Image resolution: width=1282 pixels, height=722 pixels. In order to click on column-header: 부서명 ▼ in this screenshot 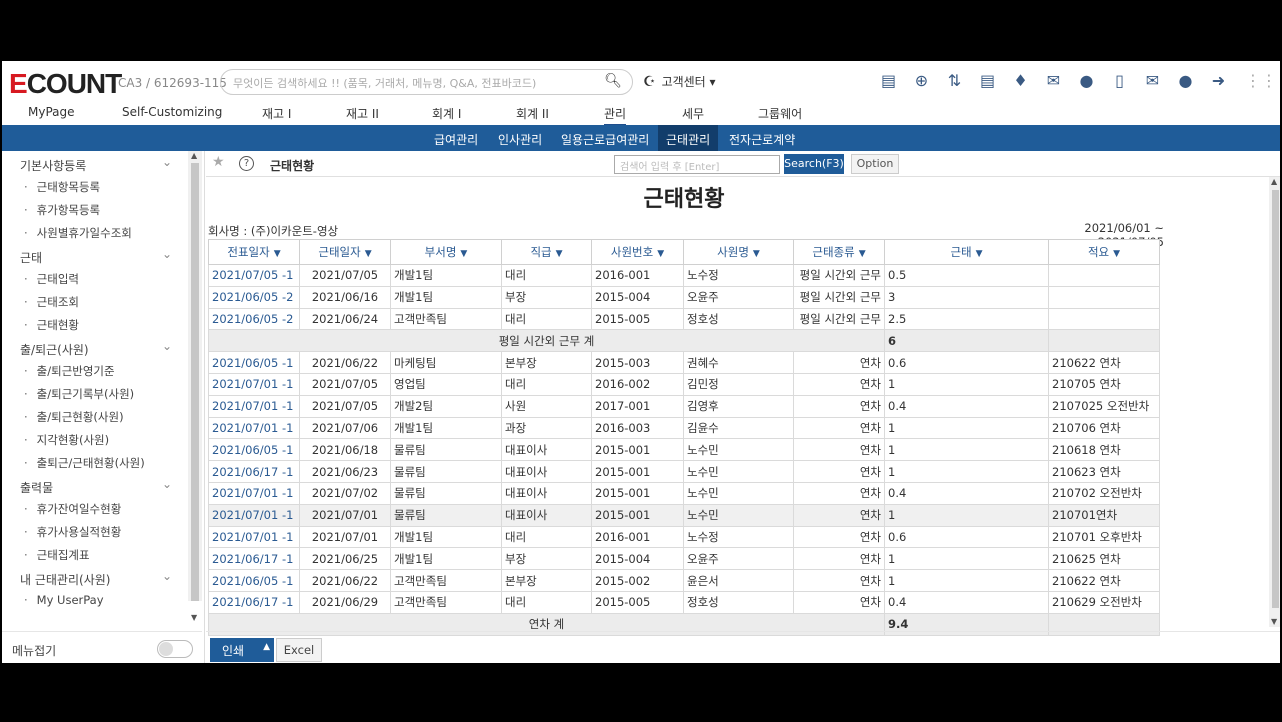, I will do `click(446, 252)`.